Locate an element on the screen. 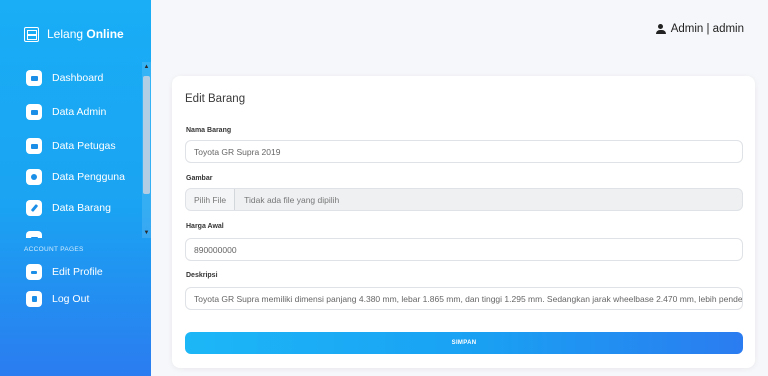  sidebar-item-data-admin: Data Admin is located at coordinates (66, 112).